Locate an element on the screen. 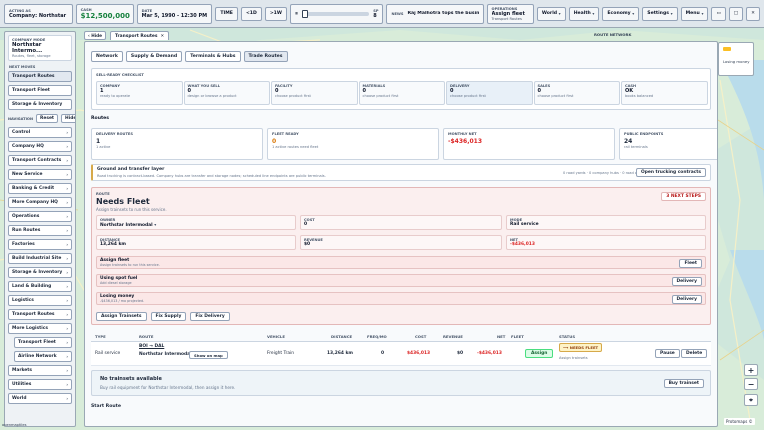  sidebar-item-label: Transport Contracts is located at coordinates (37, 160).